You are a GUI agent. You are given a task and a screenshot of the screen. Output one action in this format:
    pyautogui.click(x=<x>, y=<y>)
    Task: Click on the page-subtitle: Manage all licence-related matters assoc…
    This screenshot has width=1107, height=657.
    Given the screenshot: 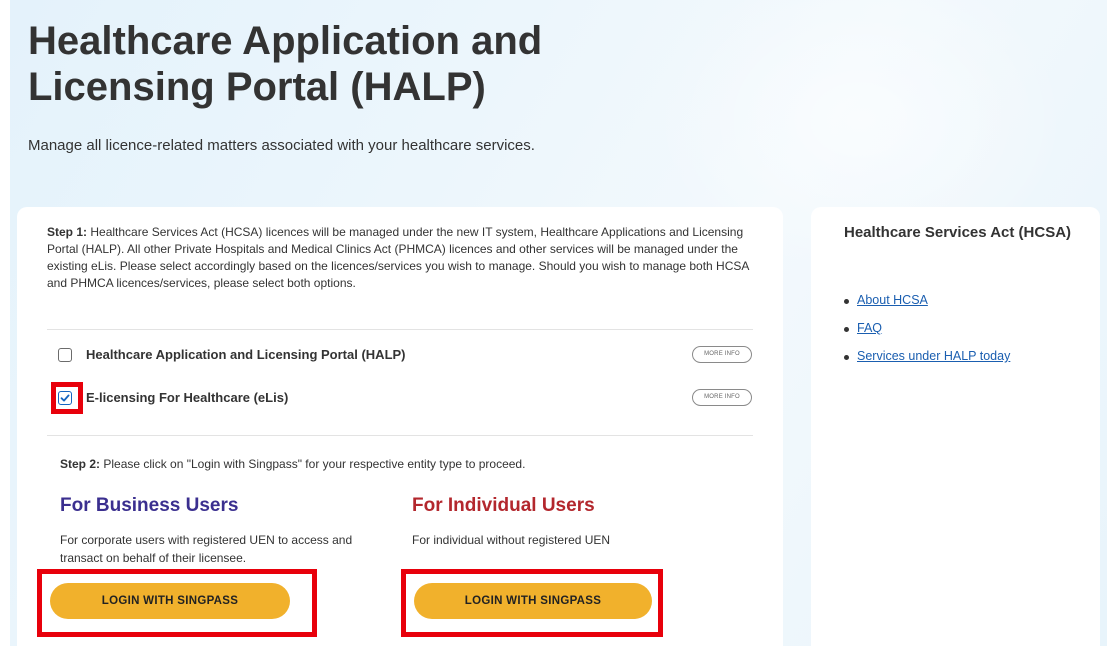 What is the action you would take?
    pyautogui.click(x=281, y=145)
    